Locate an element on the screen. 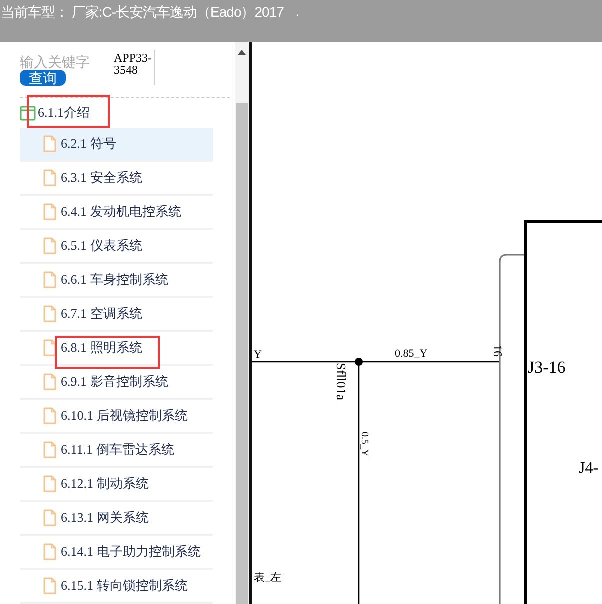 The height and width of the screenshot is (604, 602). scrollbar is located at coordinates (242, 323).